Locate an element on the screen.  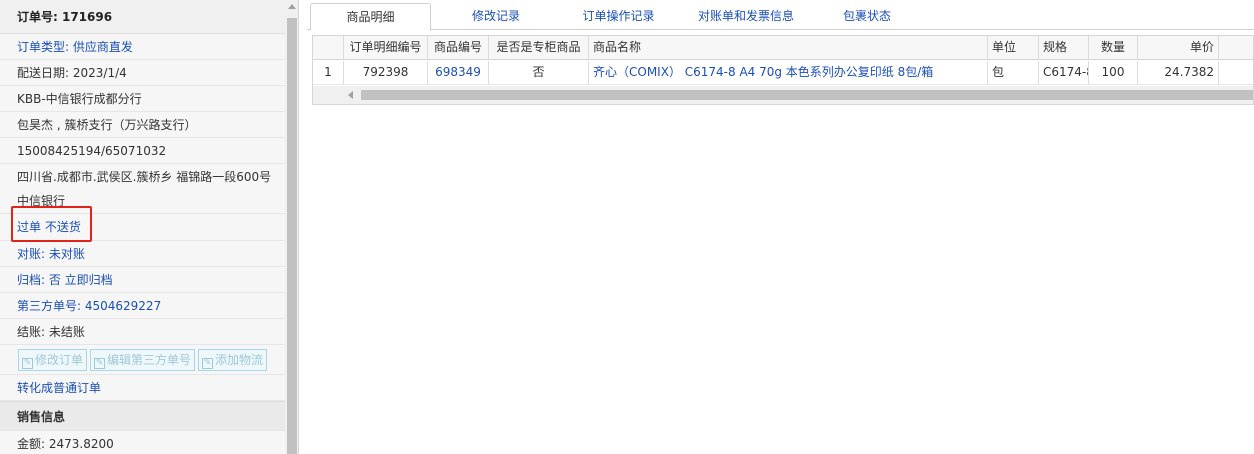
cell-product-id-link: 698349 is located at coordinates (458, 73).